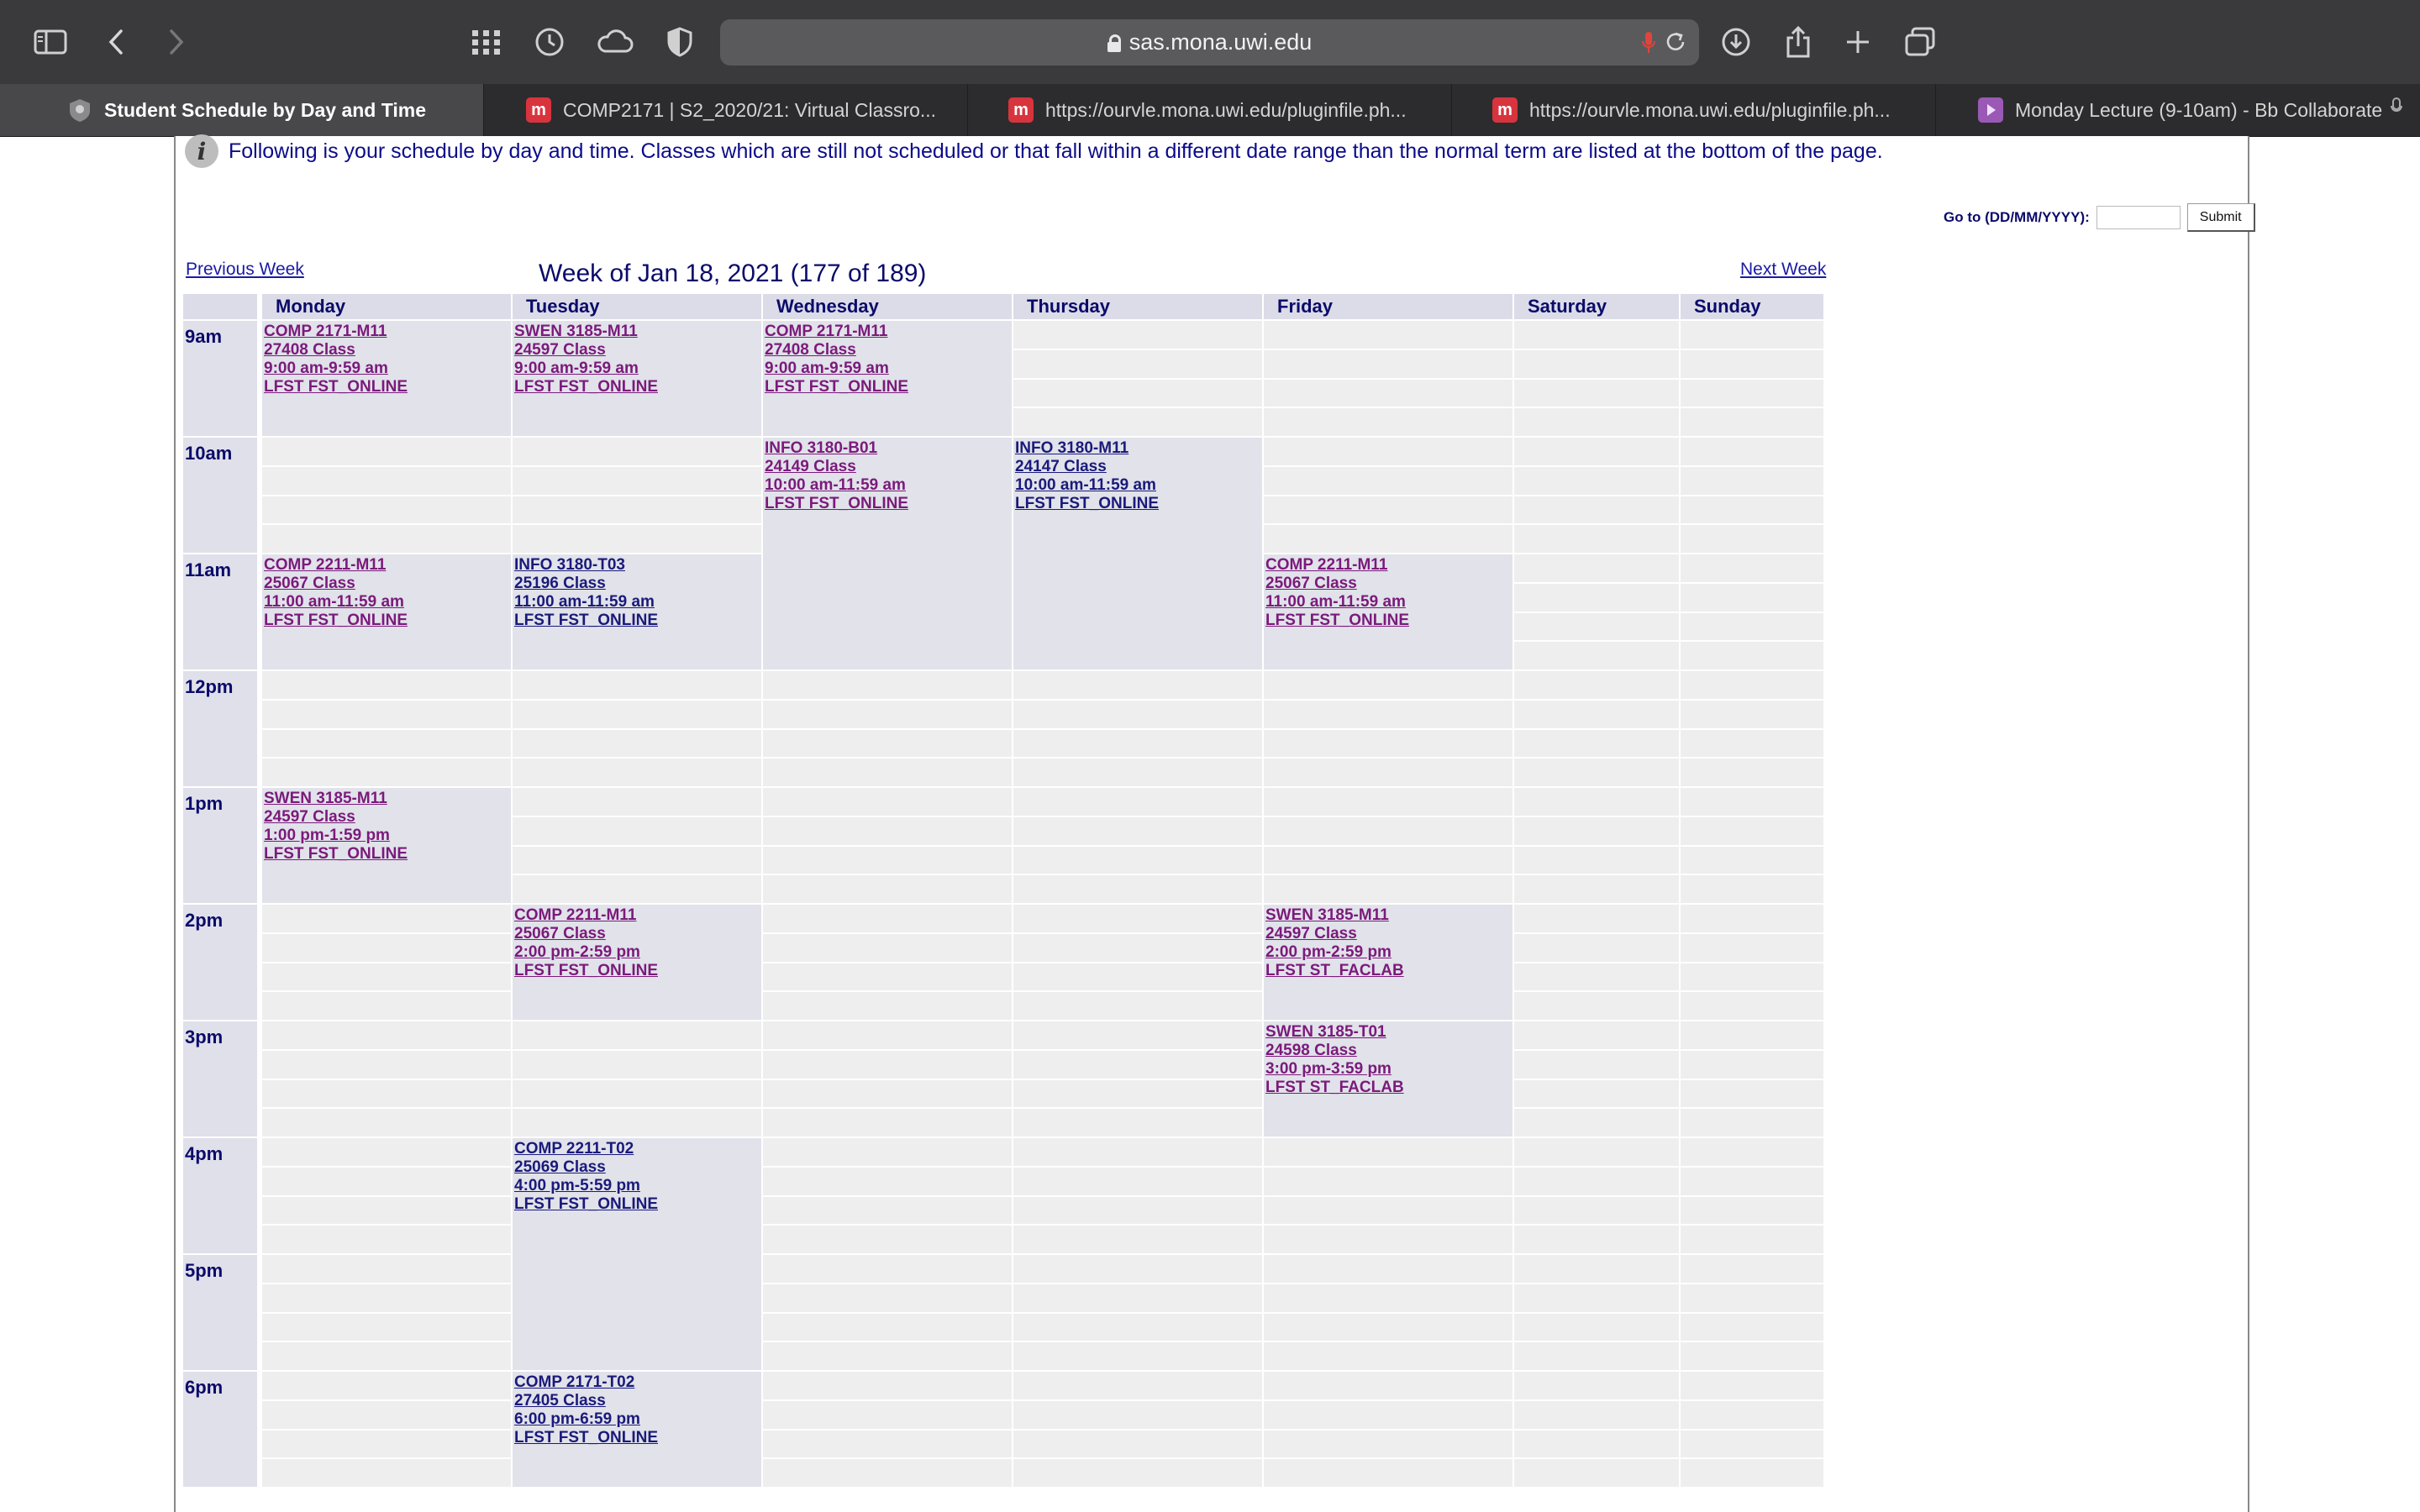 The image size is (2420, 1512). What do you see at coordinates (1137, 467) in the screenshot?
I see `class-number-link: 24147 Class` at bounding box center [1137, 467].